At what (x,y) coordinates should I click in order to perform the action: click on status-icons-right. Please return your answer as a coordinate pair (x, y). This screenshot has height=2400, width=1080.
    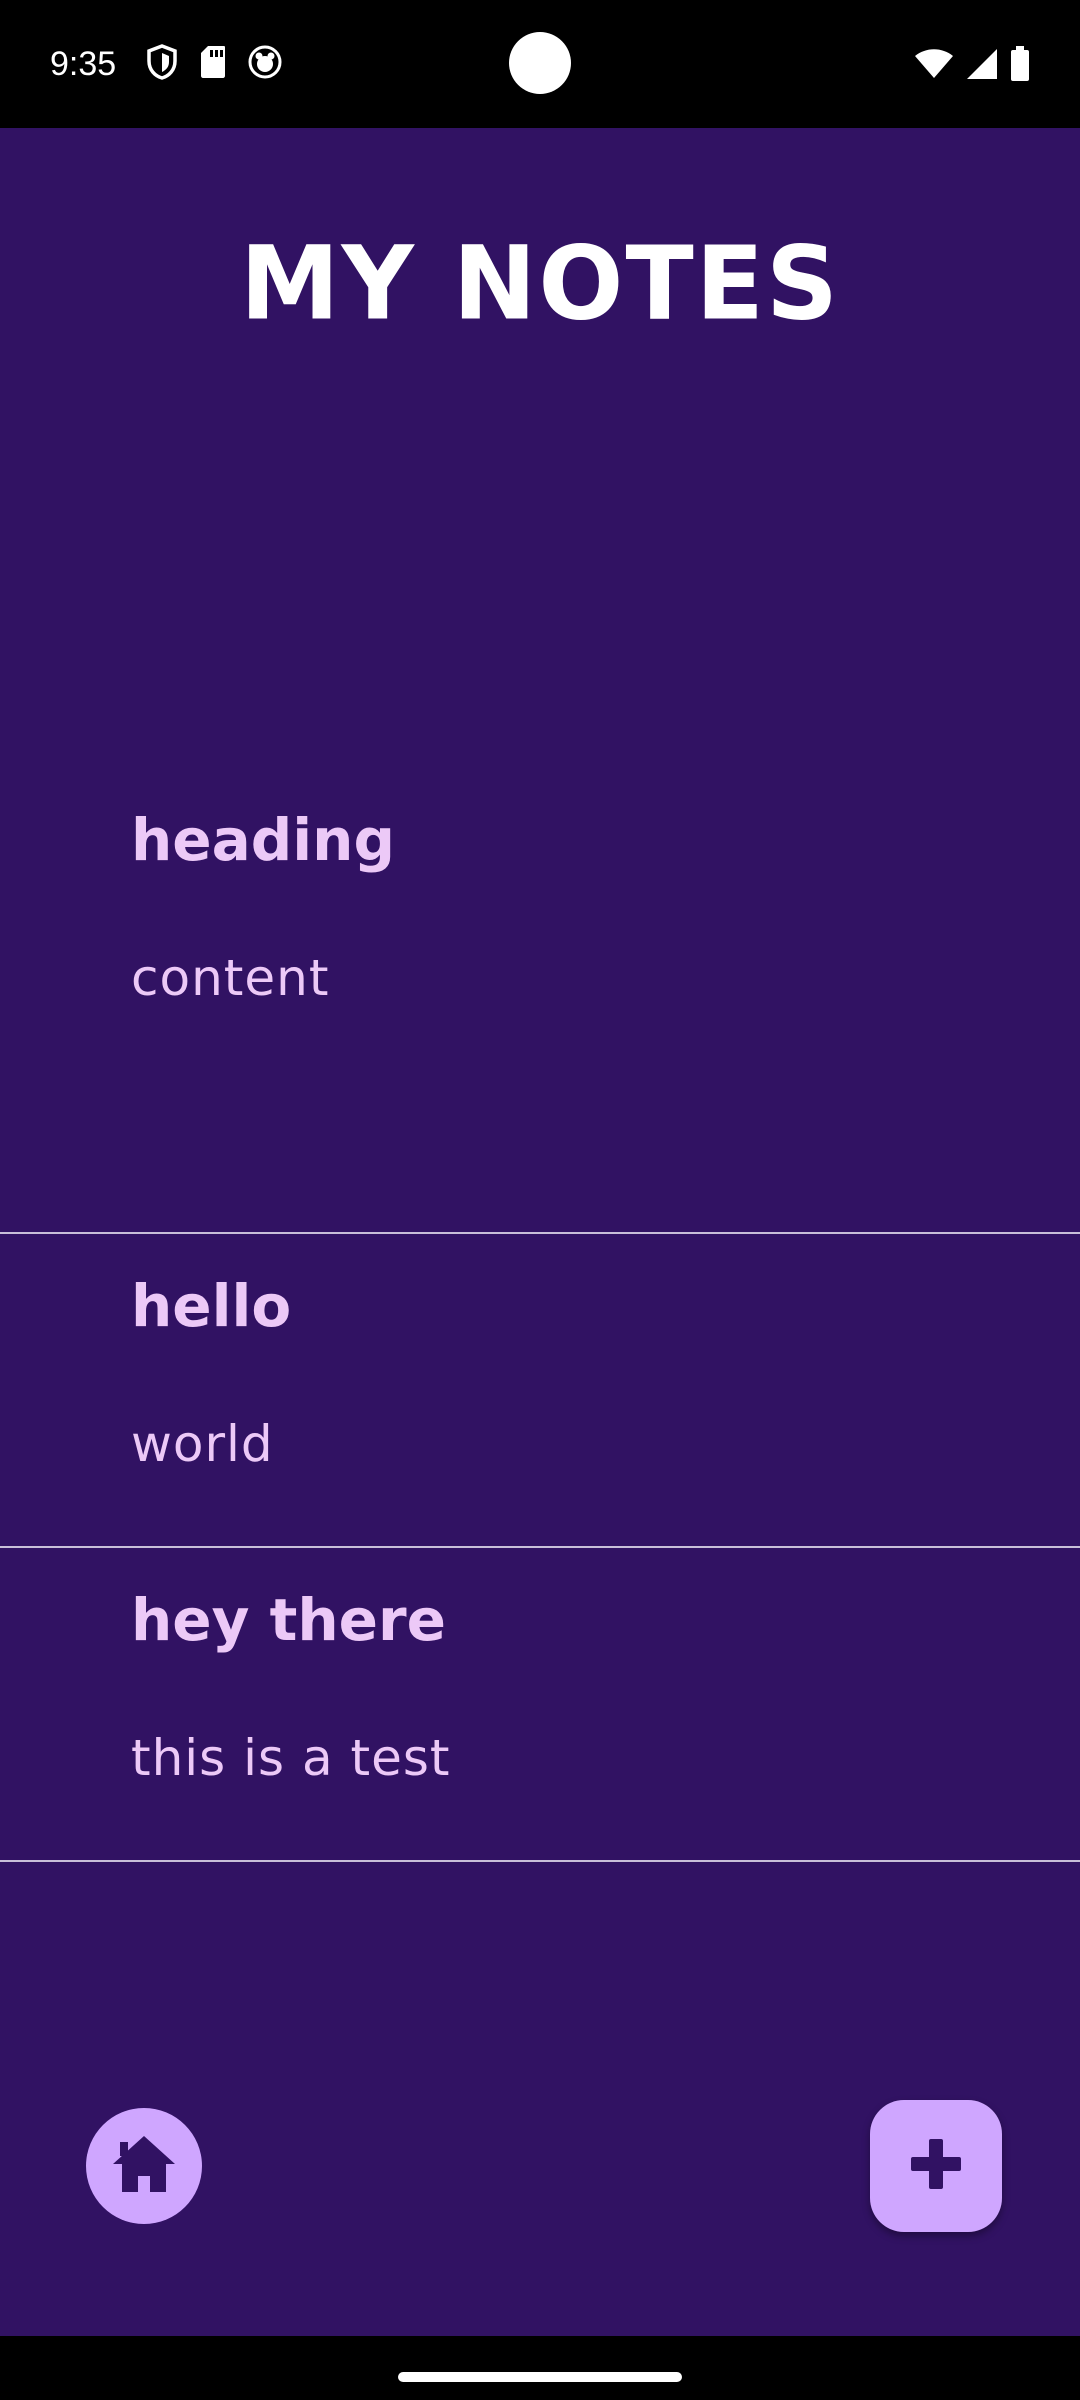
    Looking at the image, I should click on (972, 64).